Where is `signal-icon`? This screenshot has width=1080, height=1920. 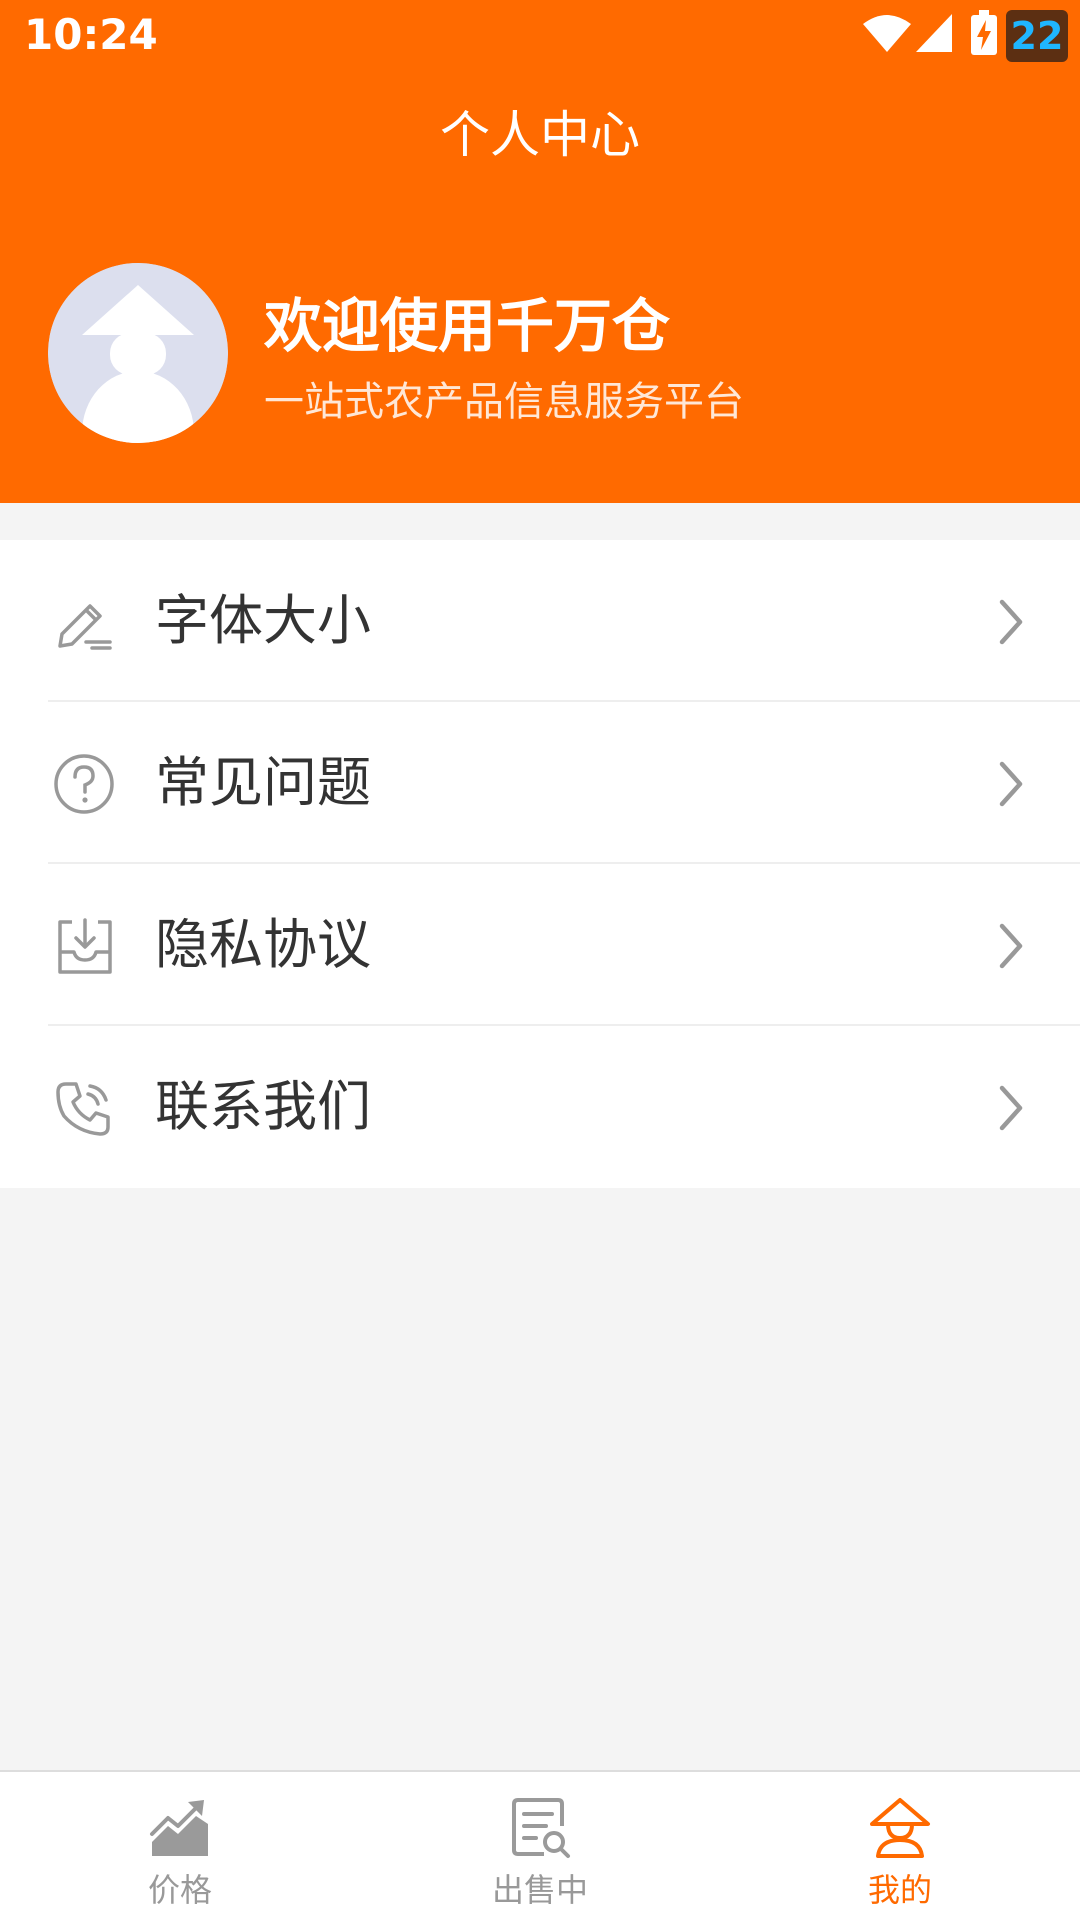 signal-icon is located at coordinates (934, 33).